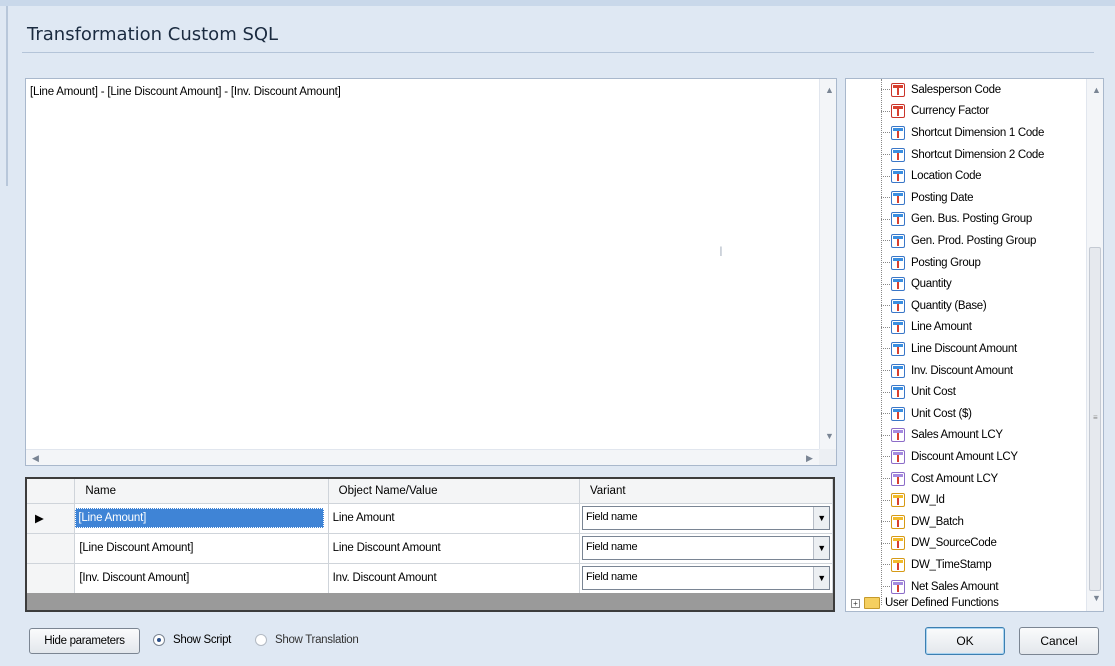  I want to click on tree-node: DW_TimeStamp, so click(936, 565).